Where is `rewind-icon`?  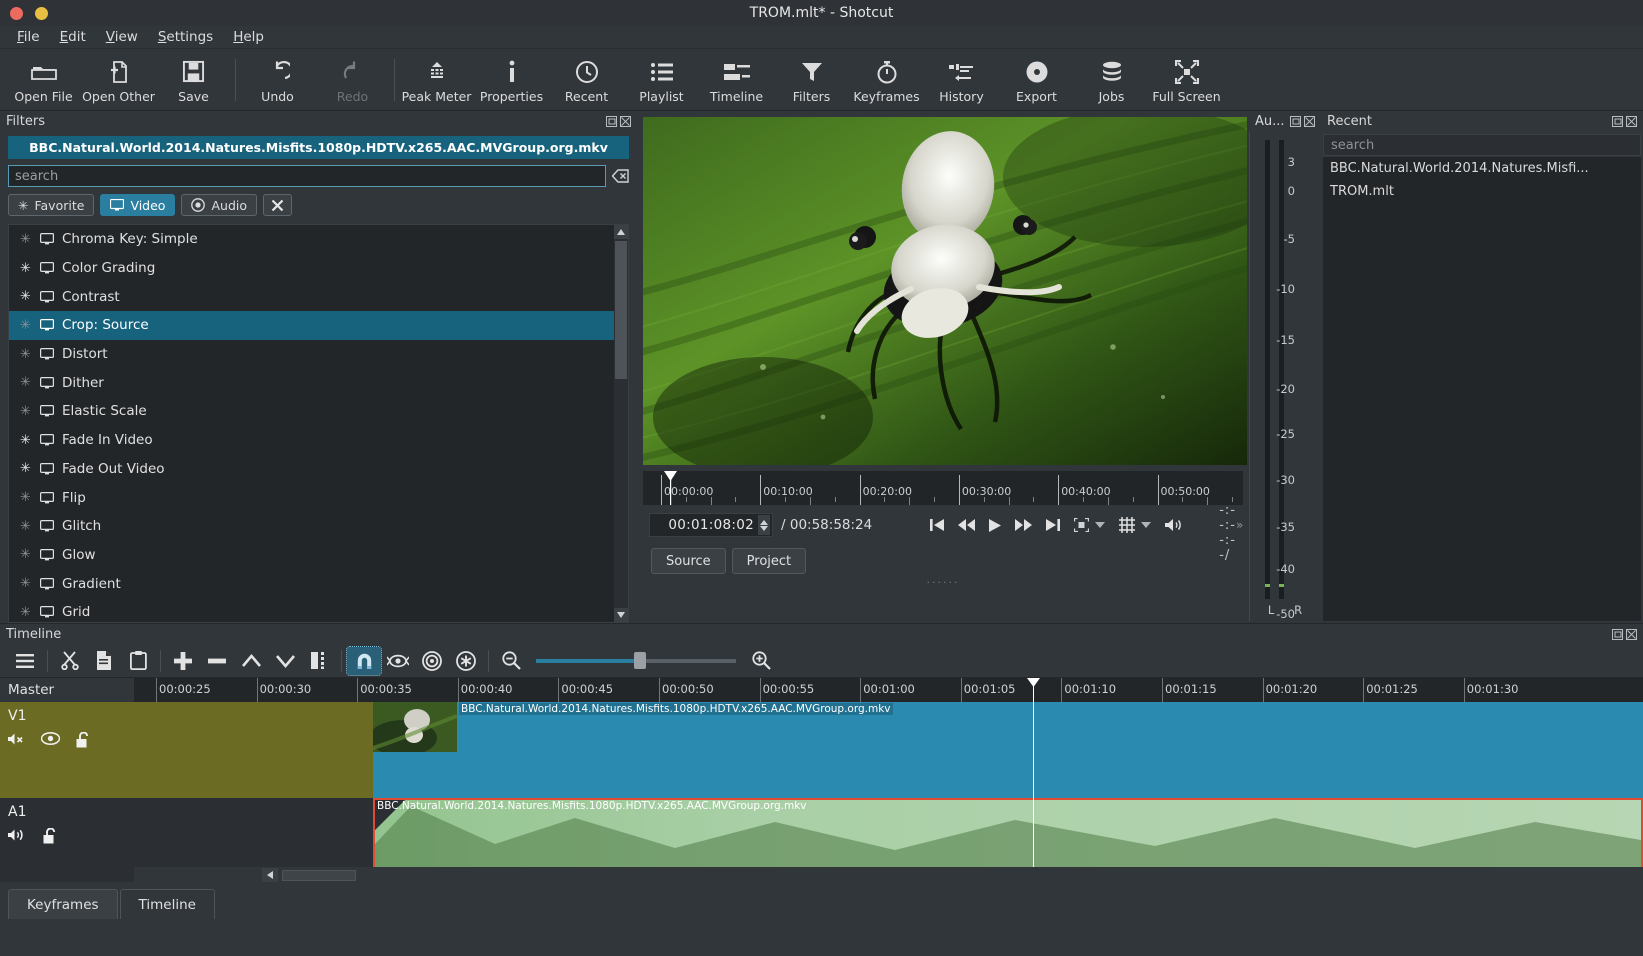
rewind-icon is located at coordinates (967, 525).